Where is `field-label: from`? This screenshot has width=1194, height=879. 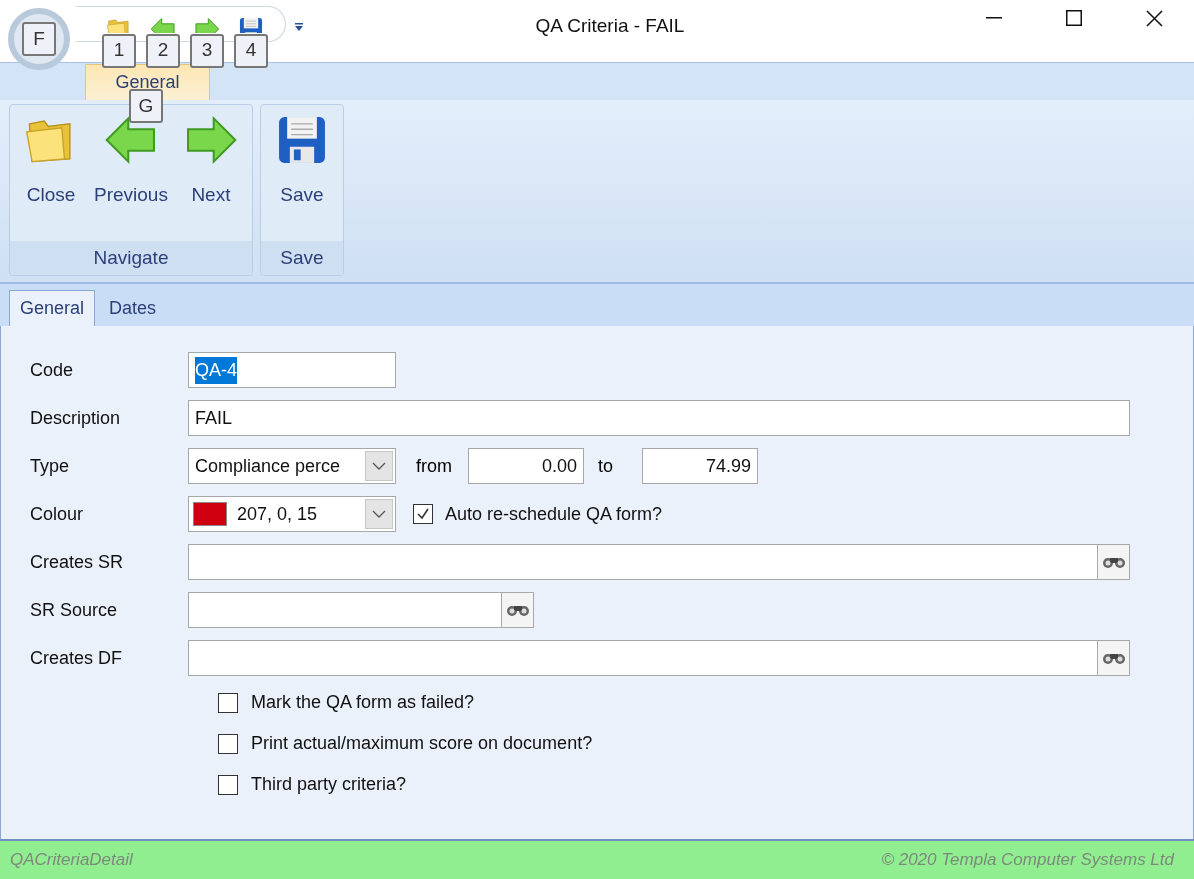 field-label: from is located at coordinates (434, 466).